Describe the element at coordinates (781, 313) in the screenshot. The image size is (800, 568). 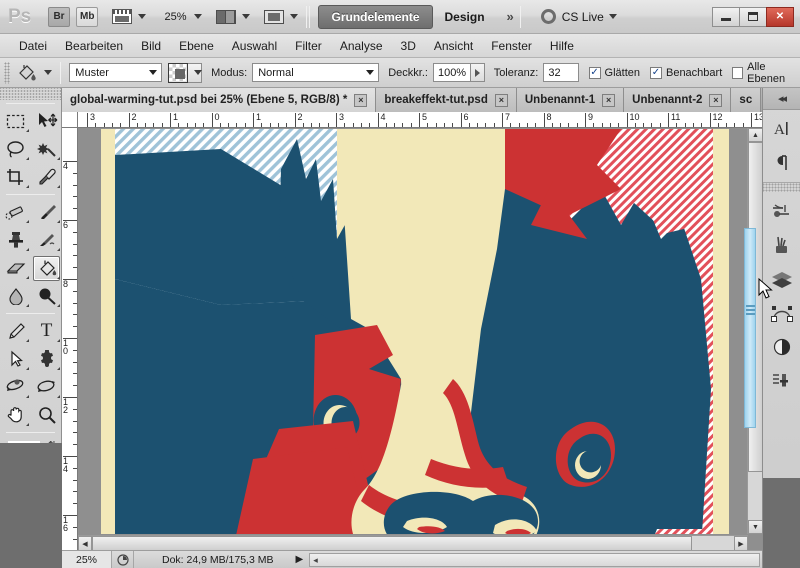
I see `paths-panel-icon` at that location.